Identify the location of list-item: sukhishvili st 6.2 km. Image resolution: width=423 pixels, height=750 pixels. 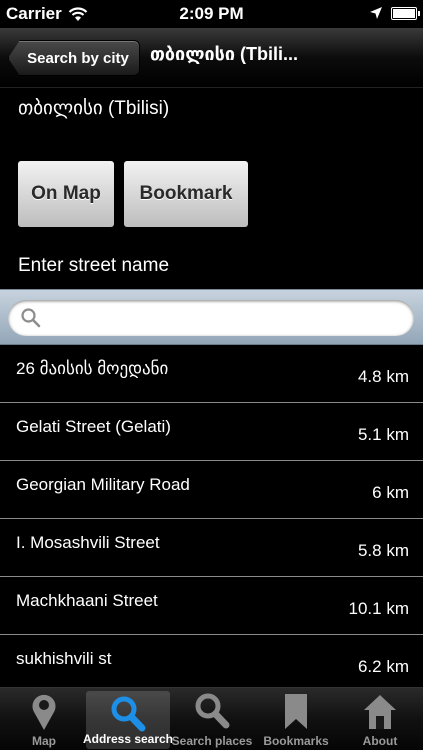
(211, 664).